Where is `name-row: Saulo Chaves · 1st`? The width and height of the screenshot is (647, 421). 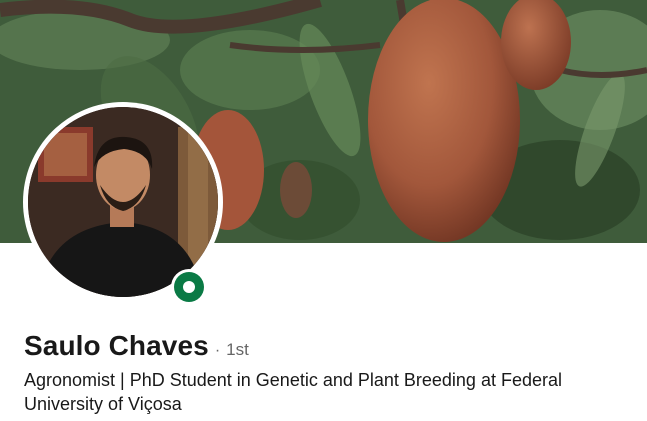
name-row: Saulo Chaves · 1st is located at coordinates (136, 346).